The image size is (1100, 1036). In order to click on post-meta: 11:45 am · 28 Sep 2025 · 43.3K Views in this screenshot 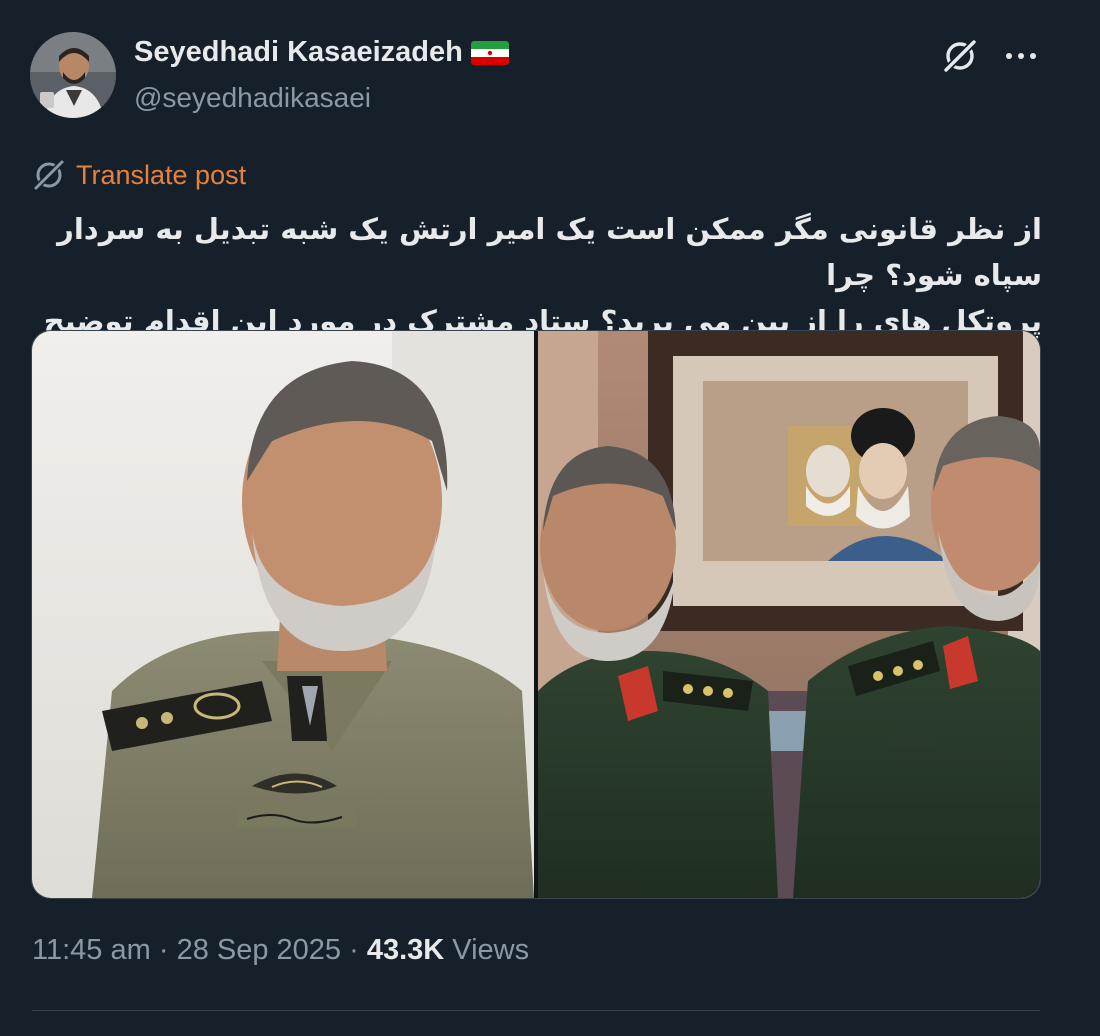, I will do `click(280, 950)`.